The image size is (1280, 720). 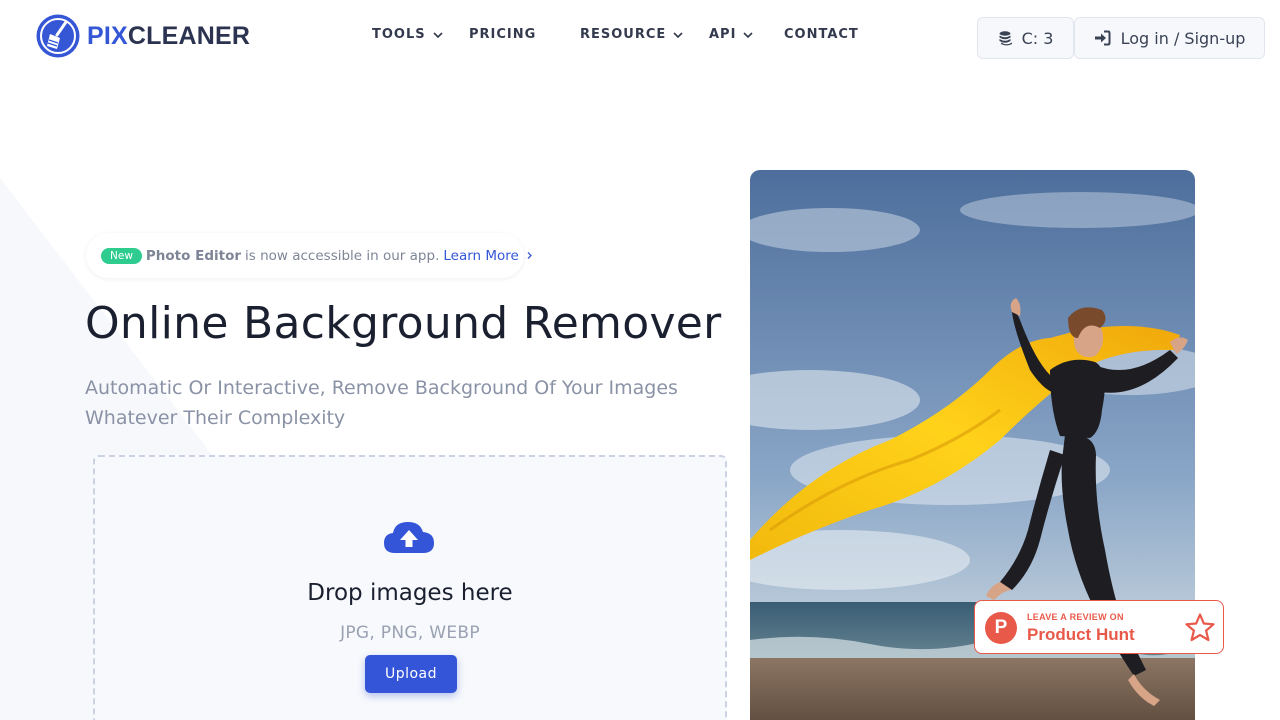 What do you see at coordinates (731, 34) in the screenshot?
I see `nav-api: API` at bounding box center [731, 34].